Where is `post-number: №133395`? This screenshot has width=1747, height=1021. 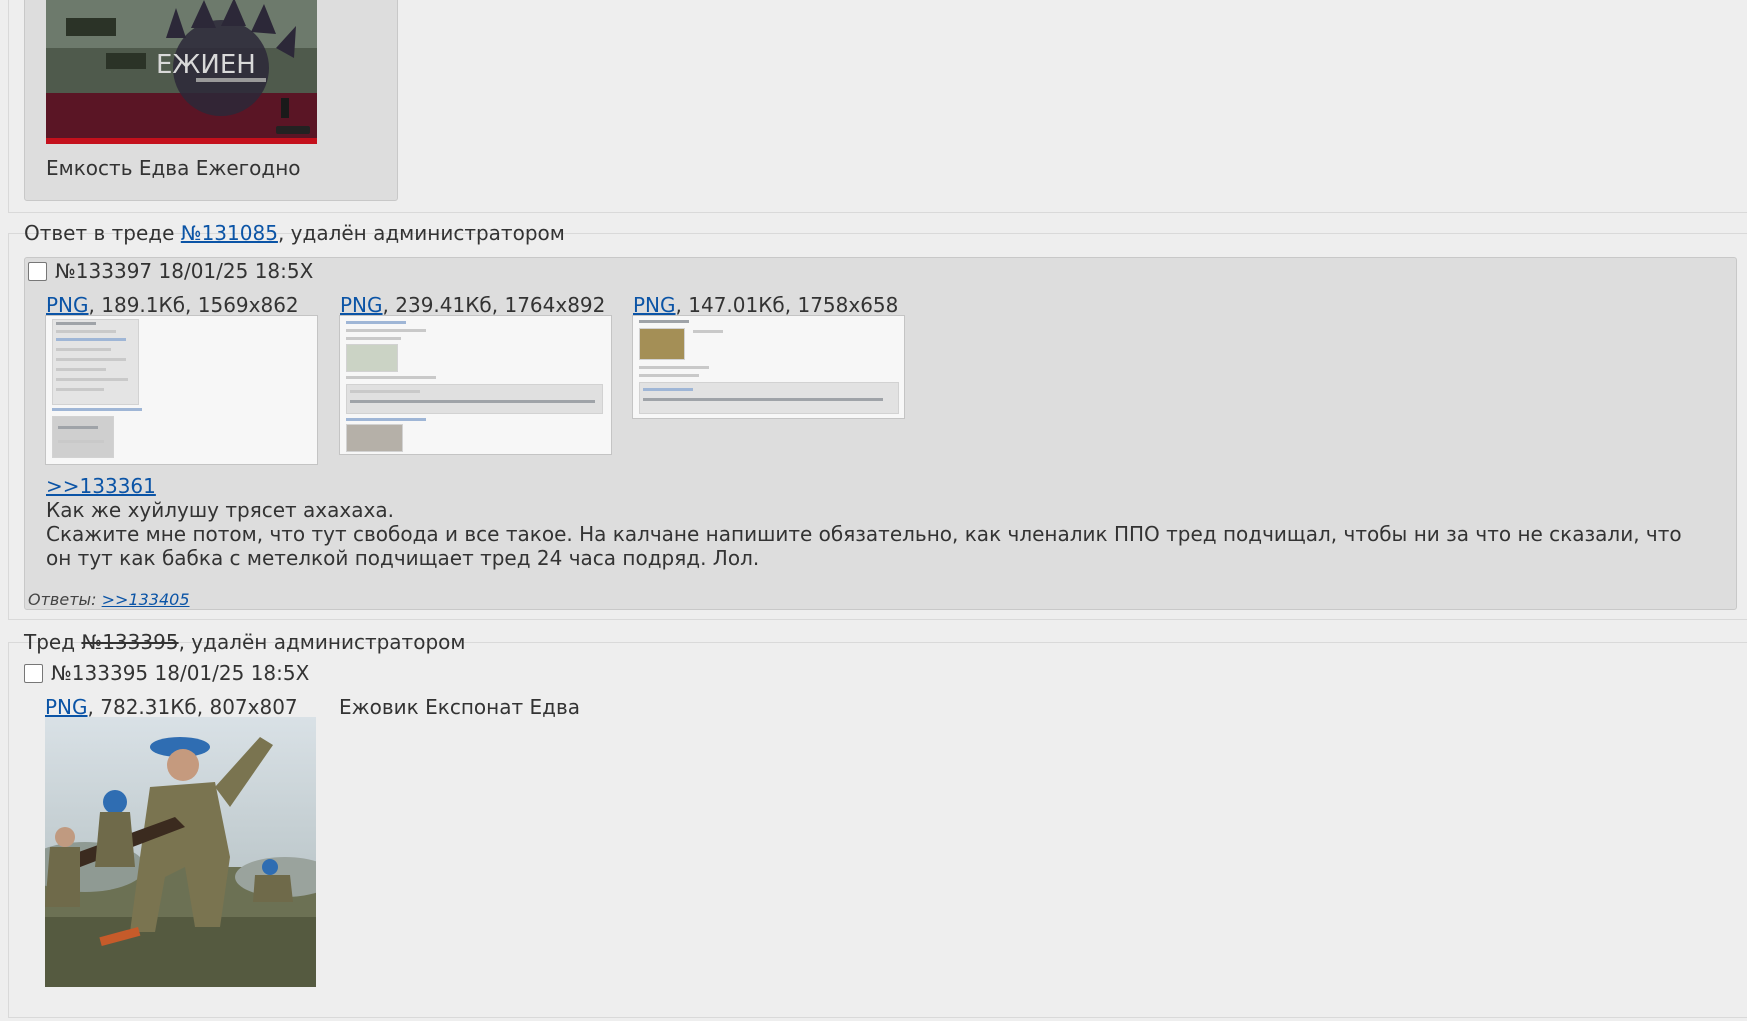
post-number: №133395 is located at coordinates (99, 673).